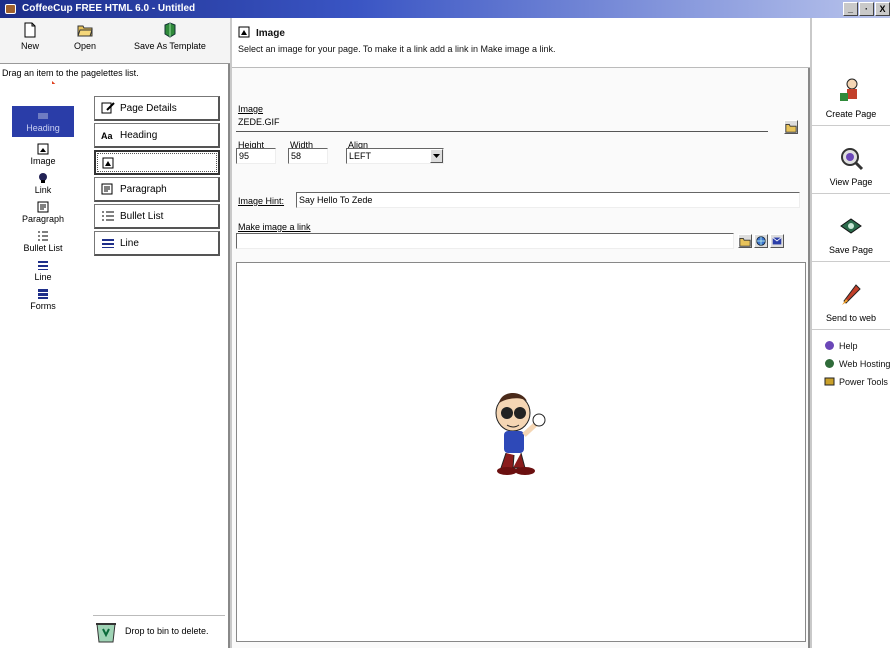 This screenshot has width=890, height=648. I want to click on type-bullet-list-label: Bullet List, so click(43, 248).